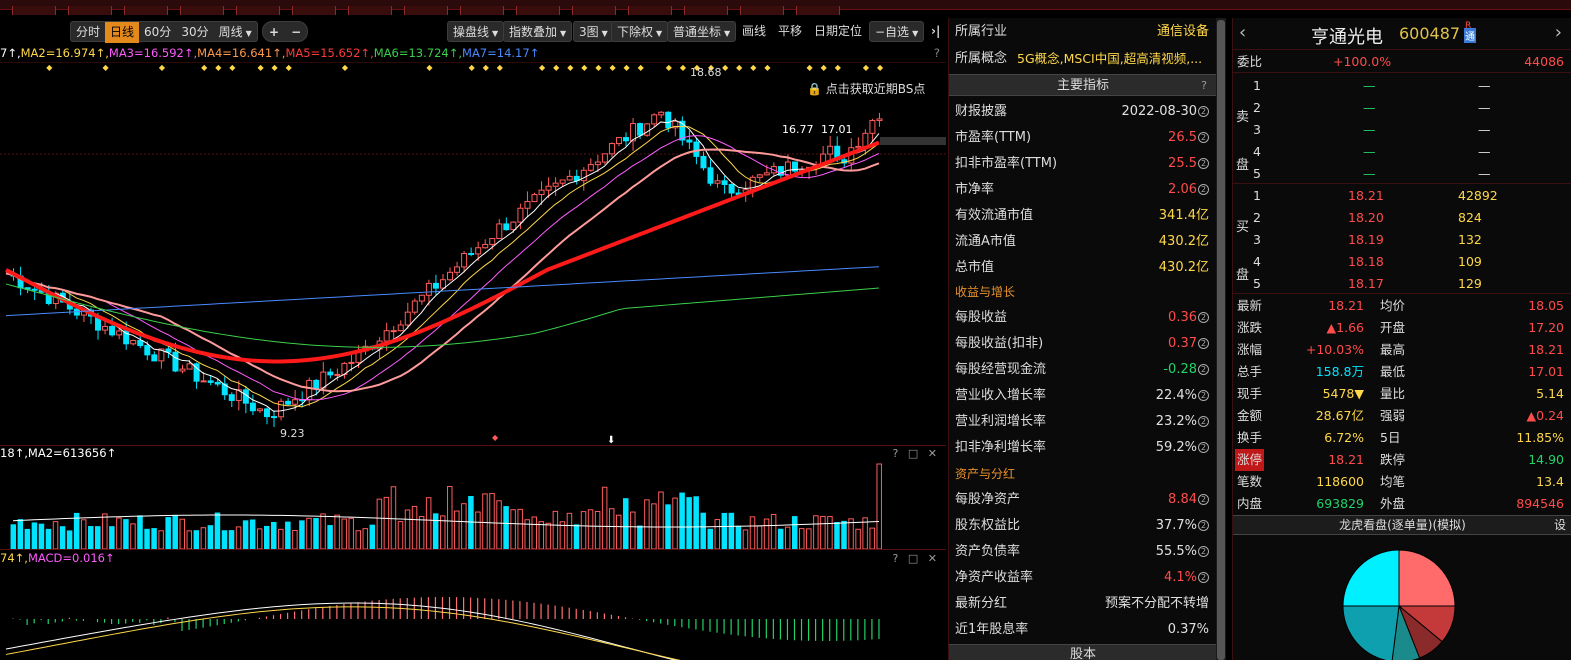 The height and width of the screenshot is (660, 1571). What do you see at coordinates (1084, 526) in the screenshot?
I see `indicator-row: 股东权益比 37.7% 2` at bounding box center [1084, 526].